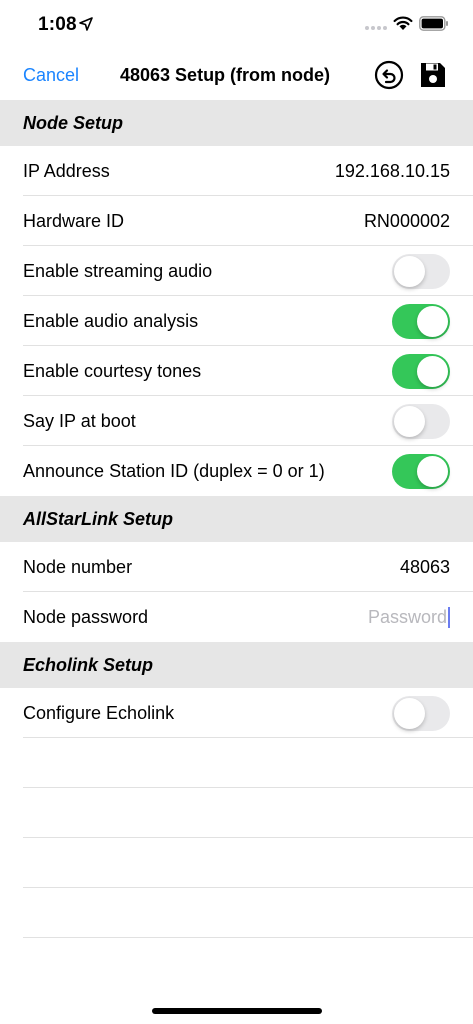 The height and width of the screenshot is (1024, 473). Describe the element at coordinates (111, 320) in the screenshot. I see `audio-analysis-label: Enable audio analysis` at that location.